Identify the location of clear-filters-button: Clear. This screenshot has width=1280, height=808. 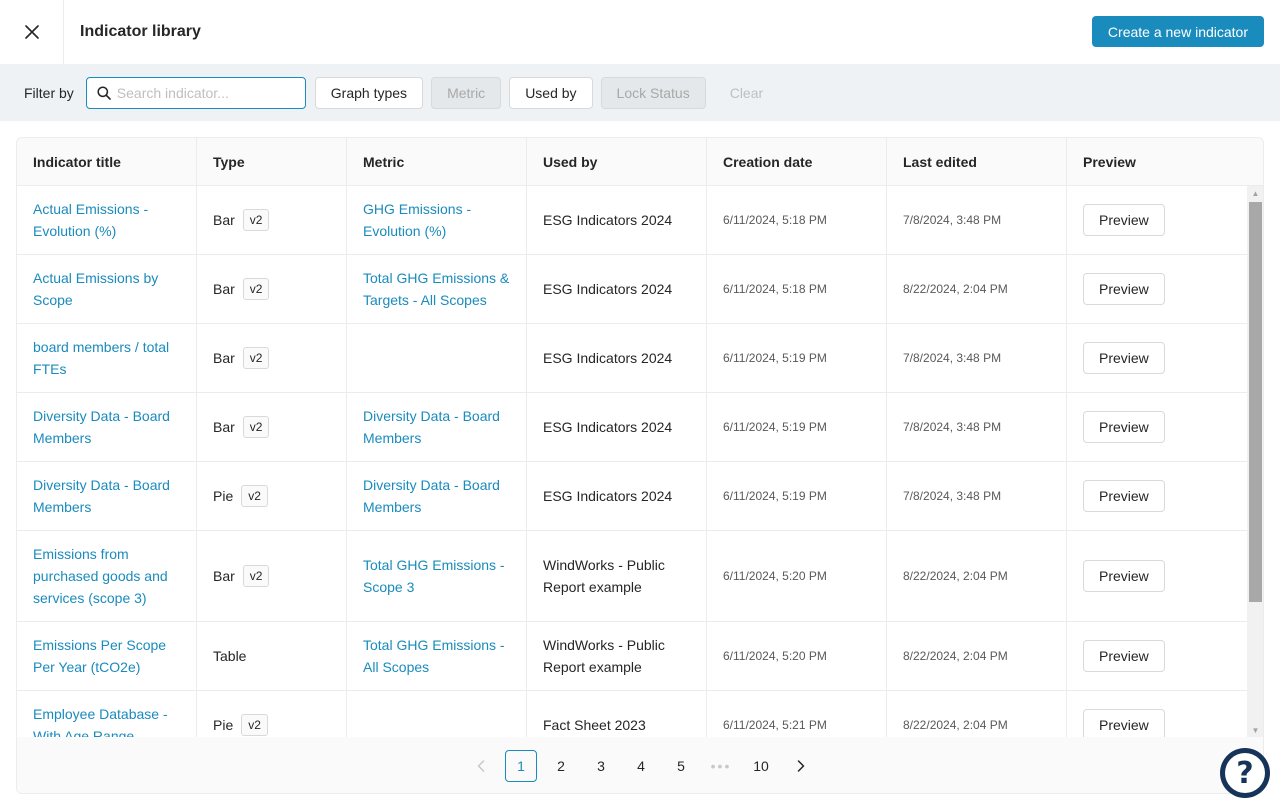
(746, 93).